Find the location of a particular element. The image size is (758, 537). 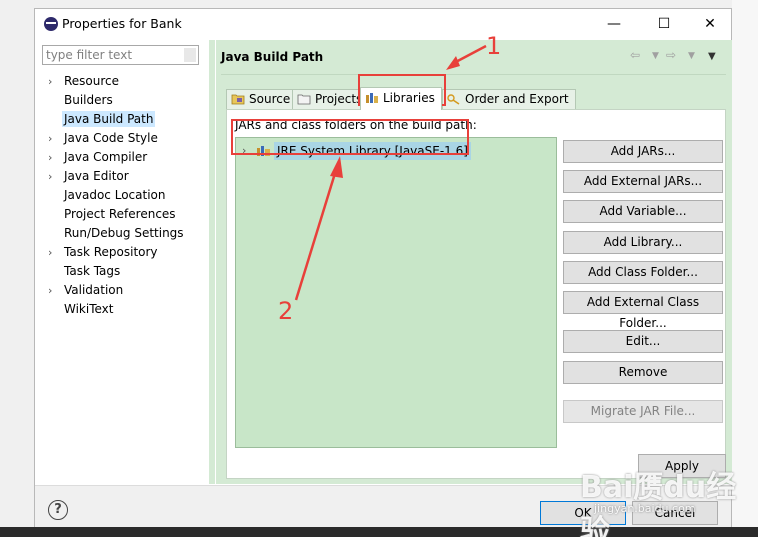

nav-item-java-editor: › Java Editor is located at coordinates (122, 176).